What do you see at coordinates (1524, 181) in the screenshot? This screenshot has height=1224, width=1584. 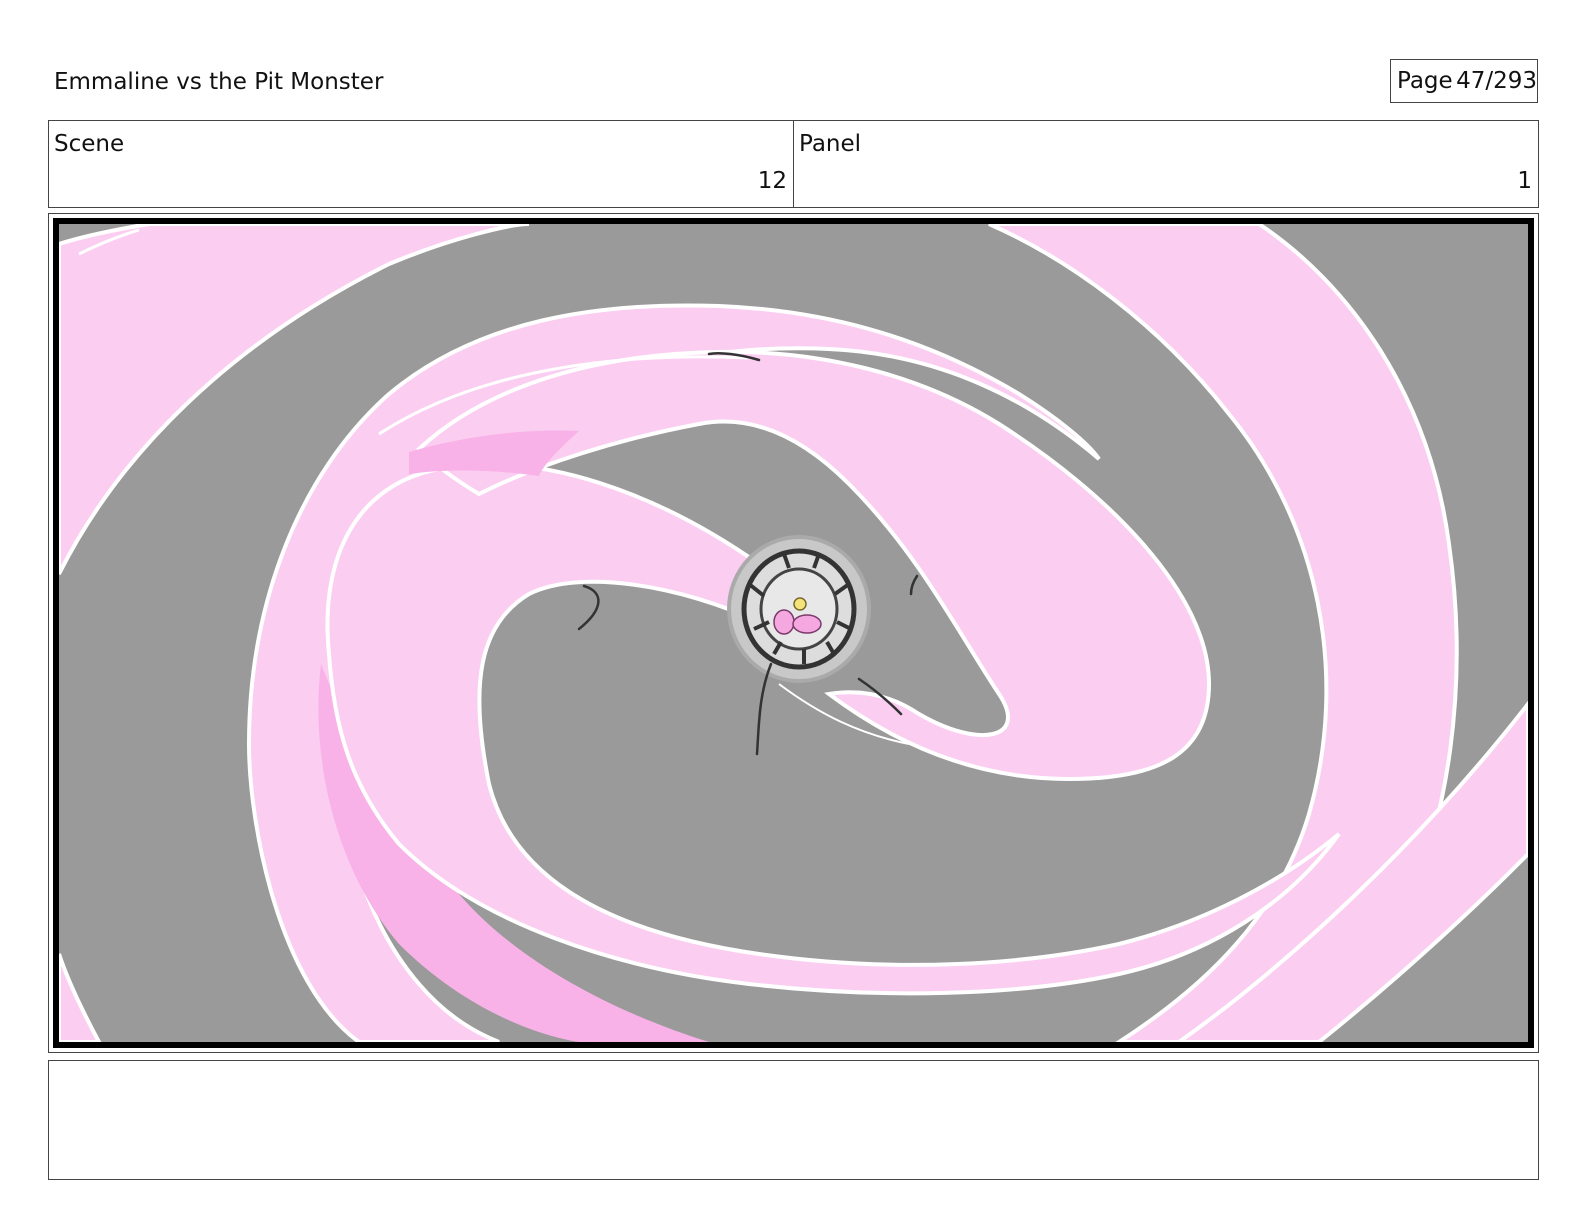 I see `panel-number: 1` at bounding box center [1524, 181].